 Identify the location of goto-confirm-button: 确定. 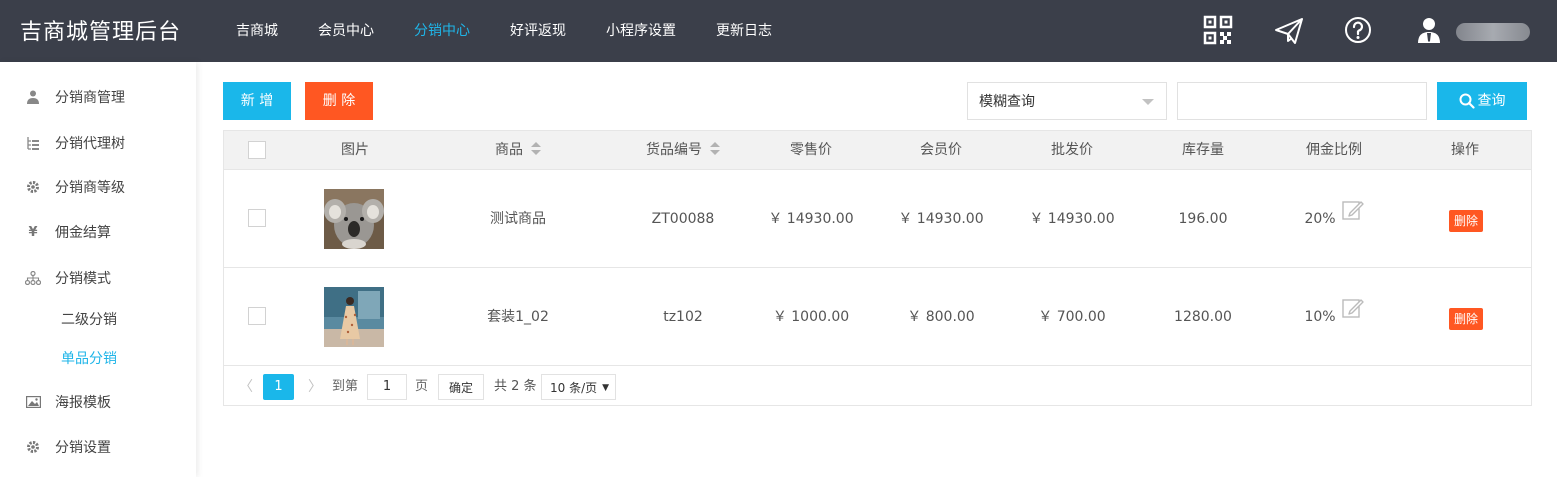
(461, 387).